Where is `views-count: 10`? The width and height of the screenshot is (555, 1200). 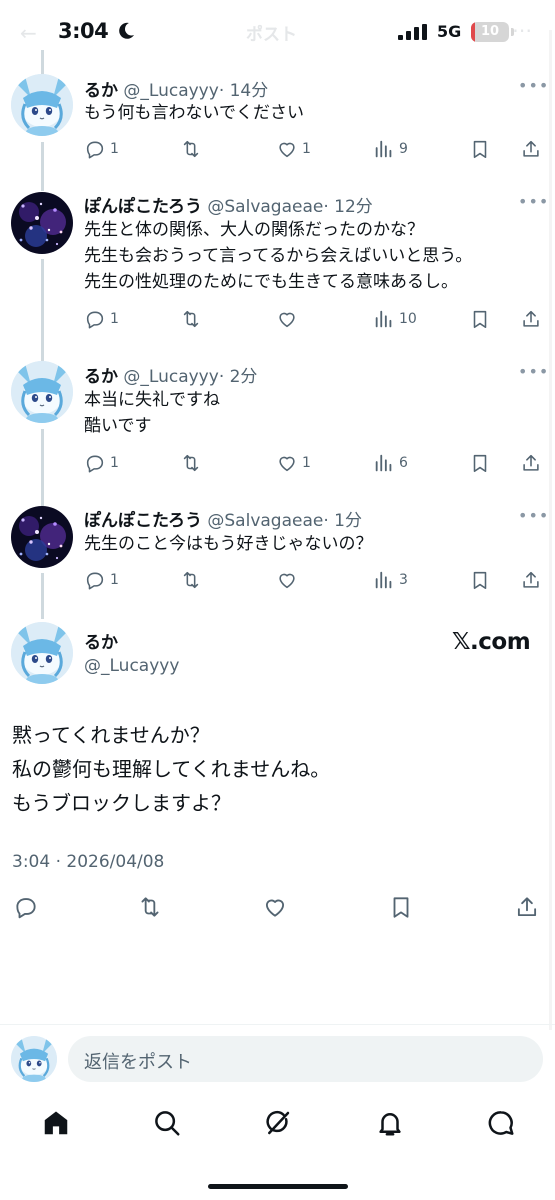
views-count: 10 is located at coordinates (408, 319).